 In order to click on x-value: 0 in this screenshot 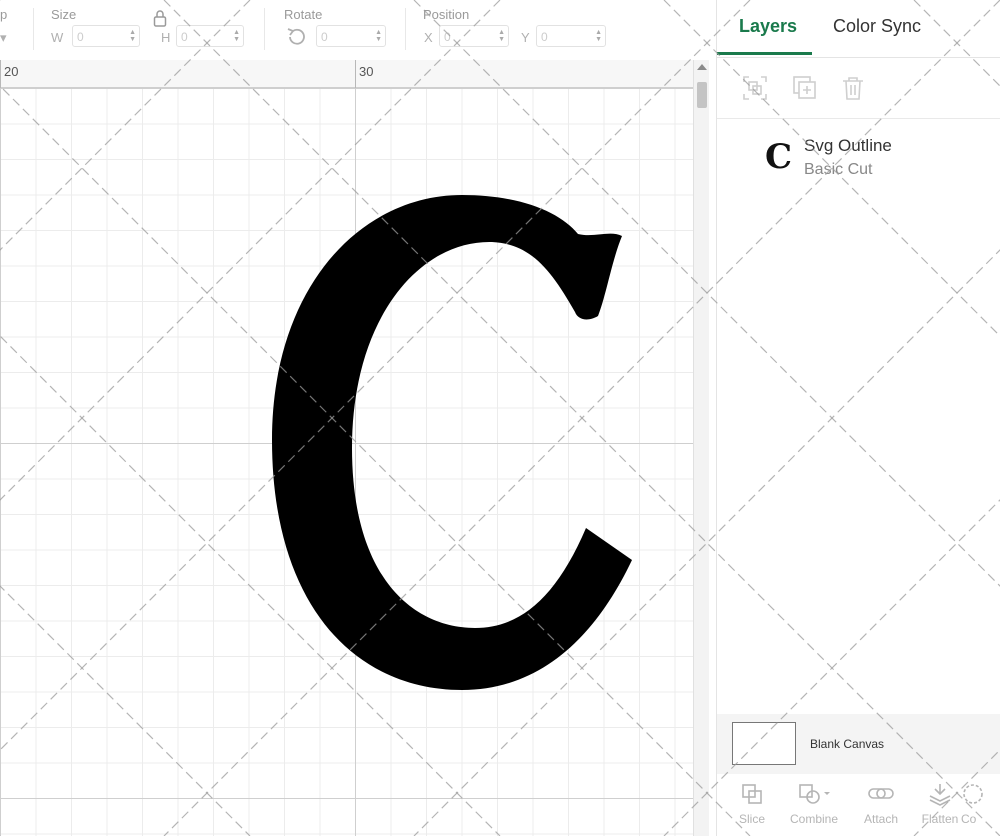, I will do `click(447, 37)`.